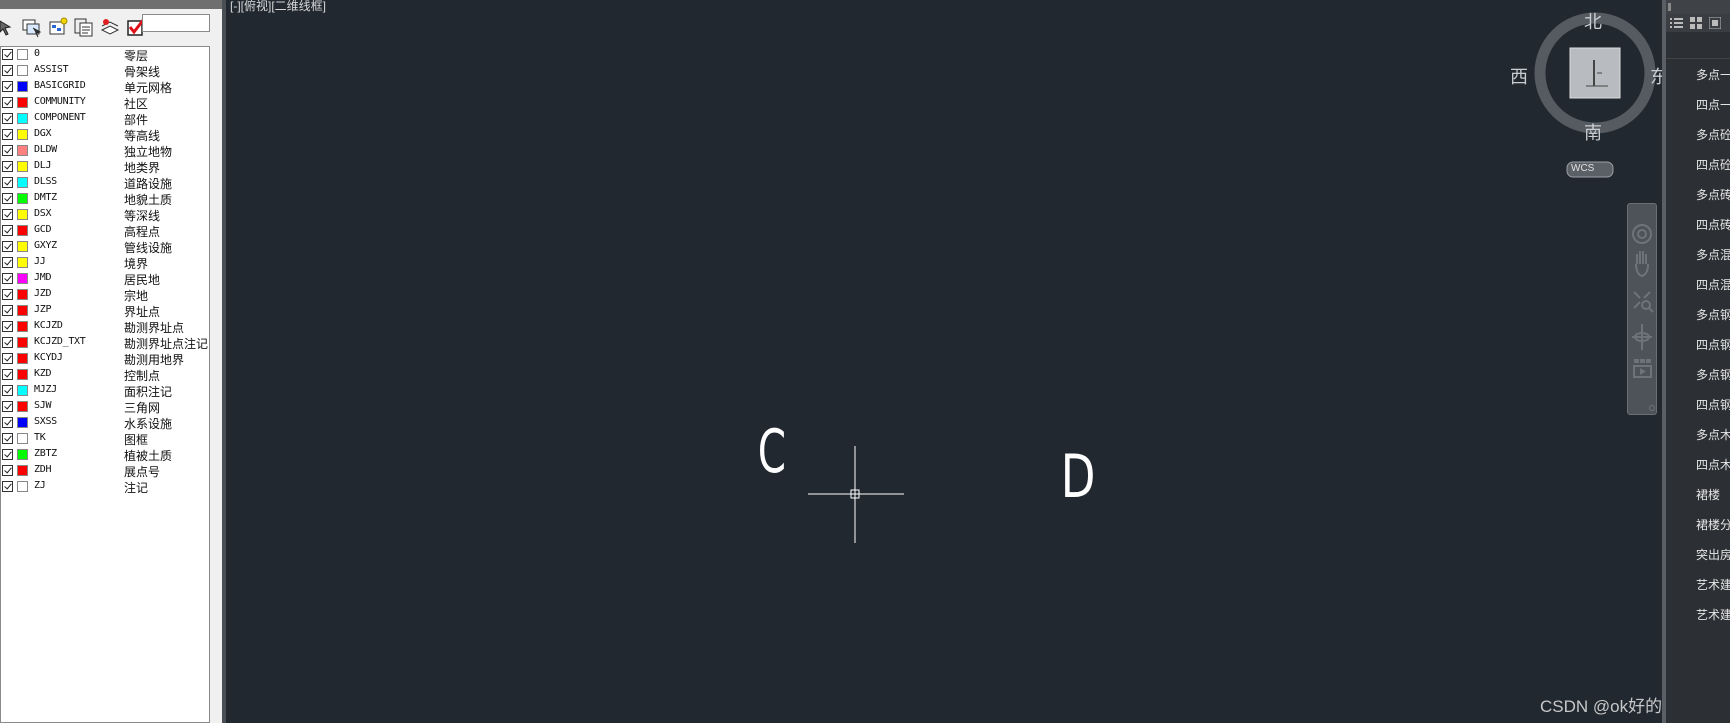  Describe the element at coordinates (1713, 614) in the screenshot. I see `symbol-item: 艺术建` at that location.